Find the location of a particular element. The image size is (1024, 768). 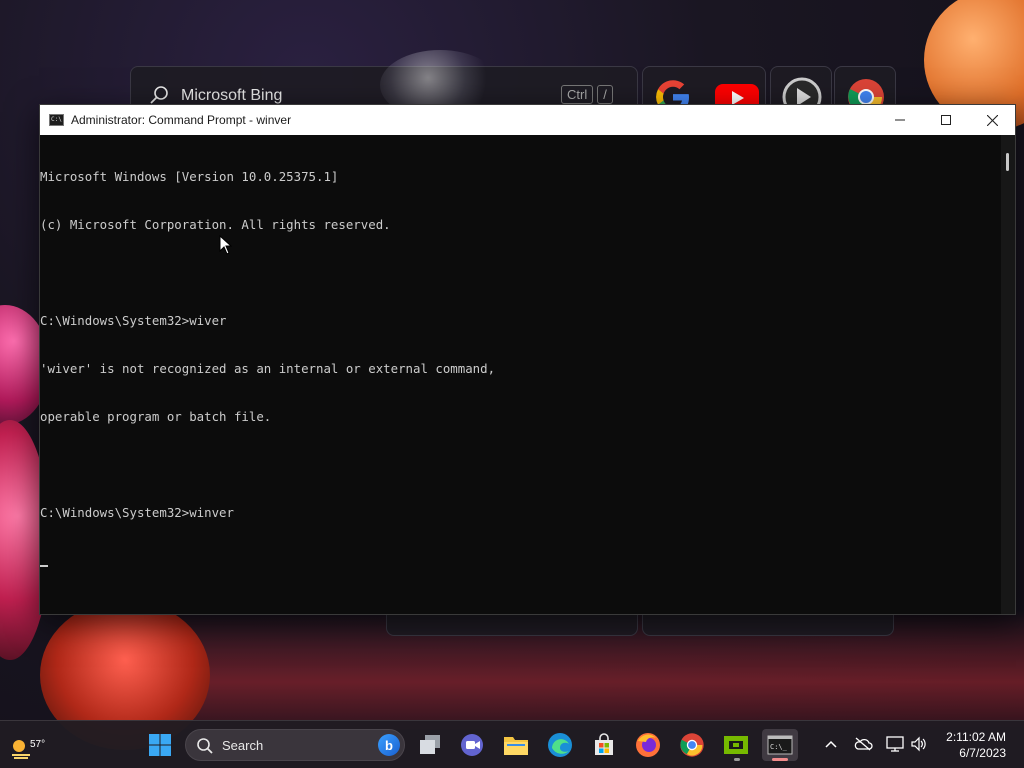

window-controls is located at coordinates (946, 120).